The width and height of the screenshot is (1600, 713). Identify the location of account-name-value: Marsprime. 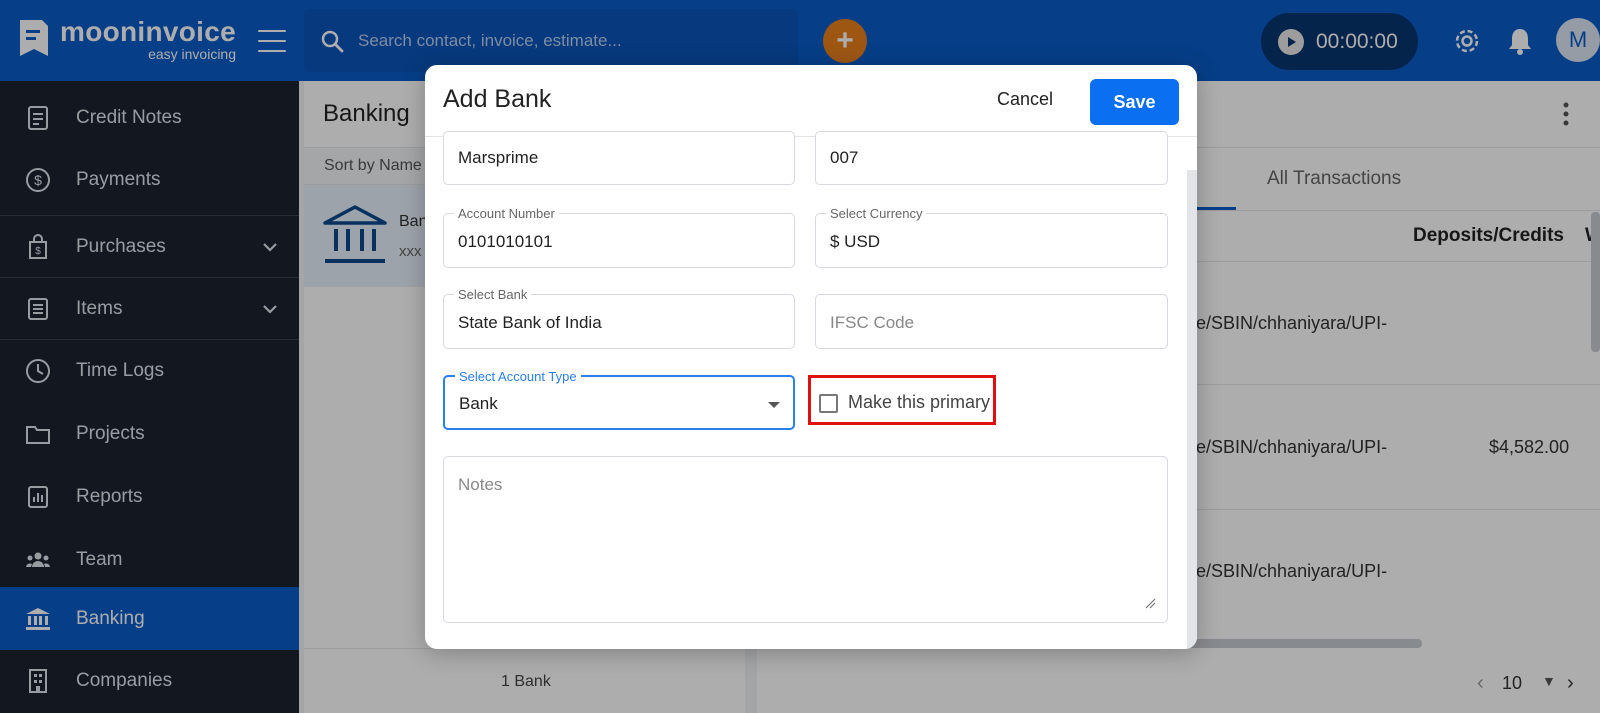
(498, 157).